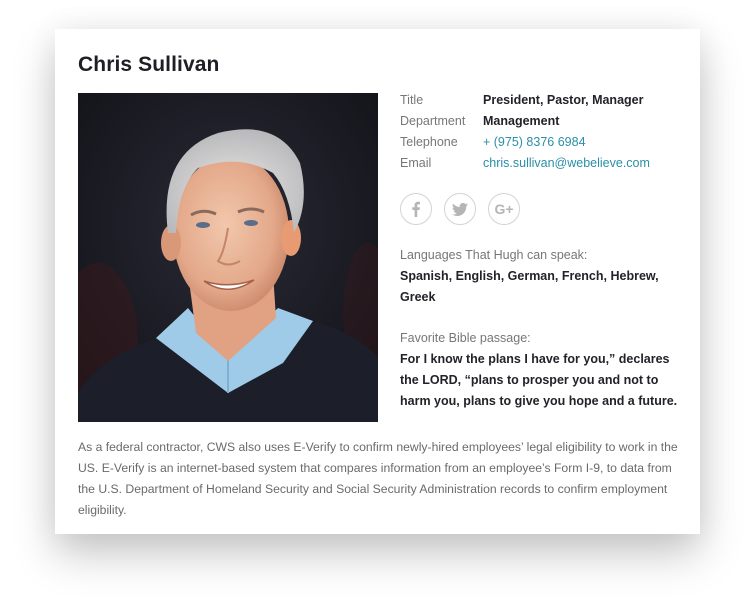  I want to click on detail-row-department: Department Management, so click(545, 120).